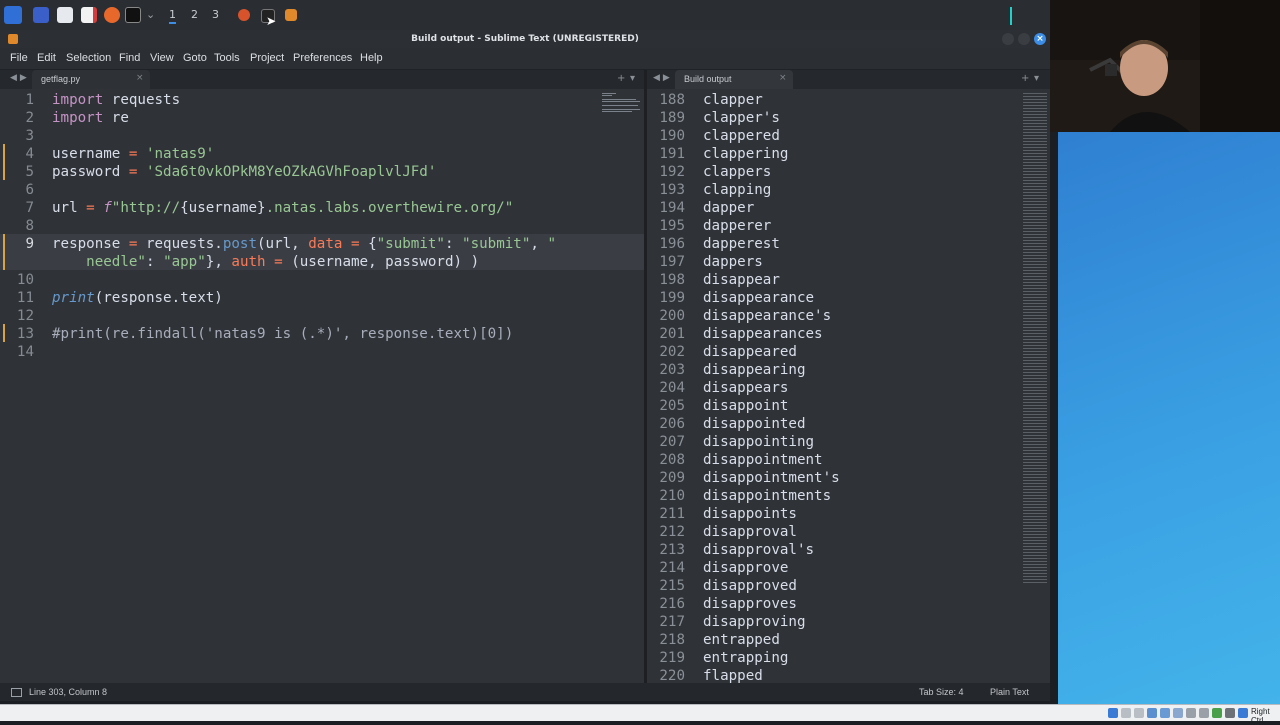  Describe the element at coordinates (640, 714) in the screenshot. I see `vm-status-tray: Right Ctrl` at that location.